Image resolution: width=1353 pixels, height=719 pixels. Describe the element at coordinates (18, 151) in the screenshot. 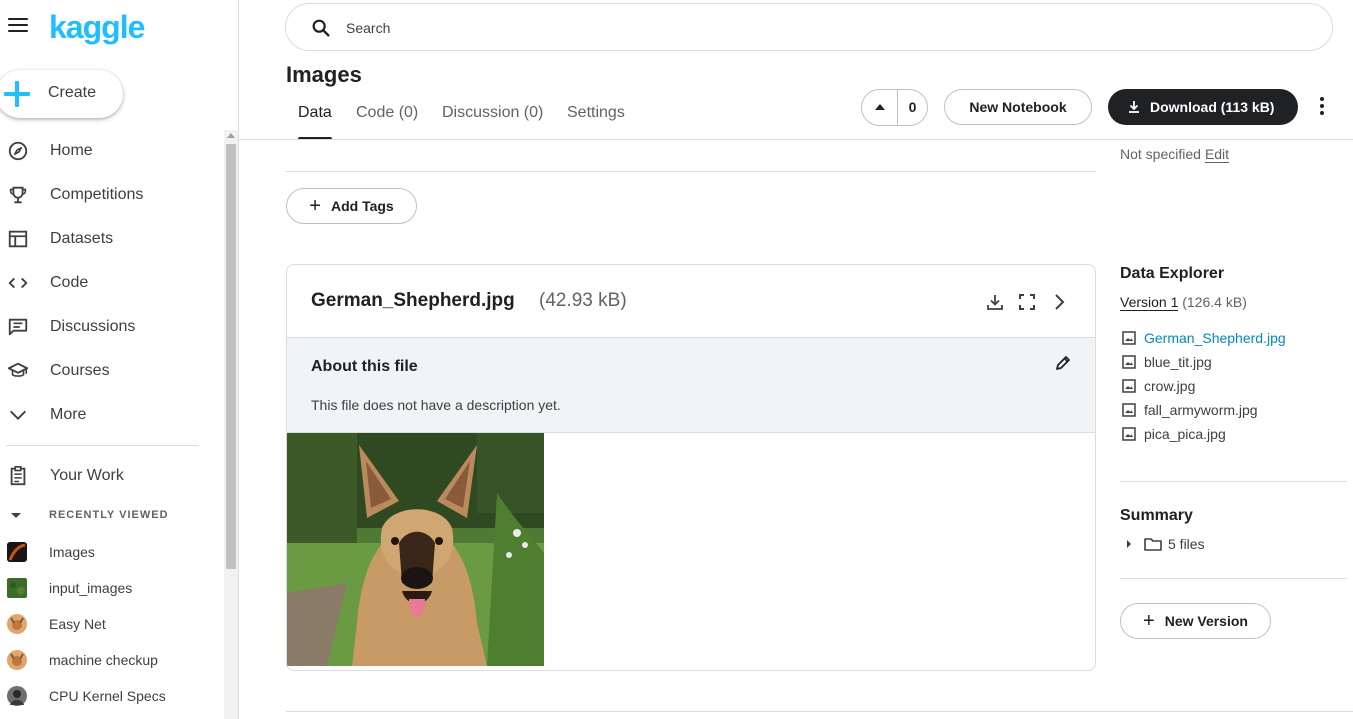

I see `compass-icon` at that location.